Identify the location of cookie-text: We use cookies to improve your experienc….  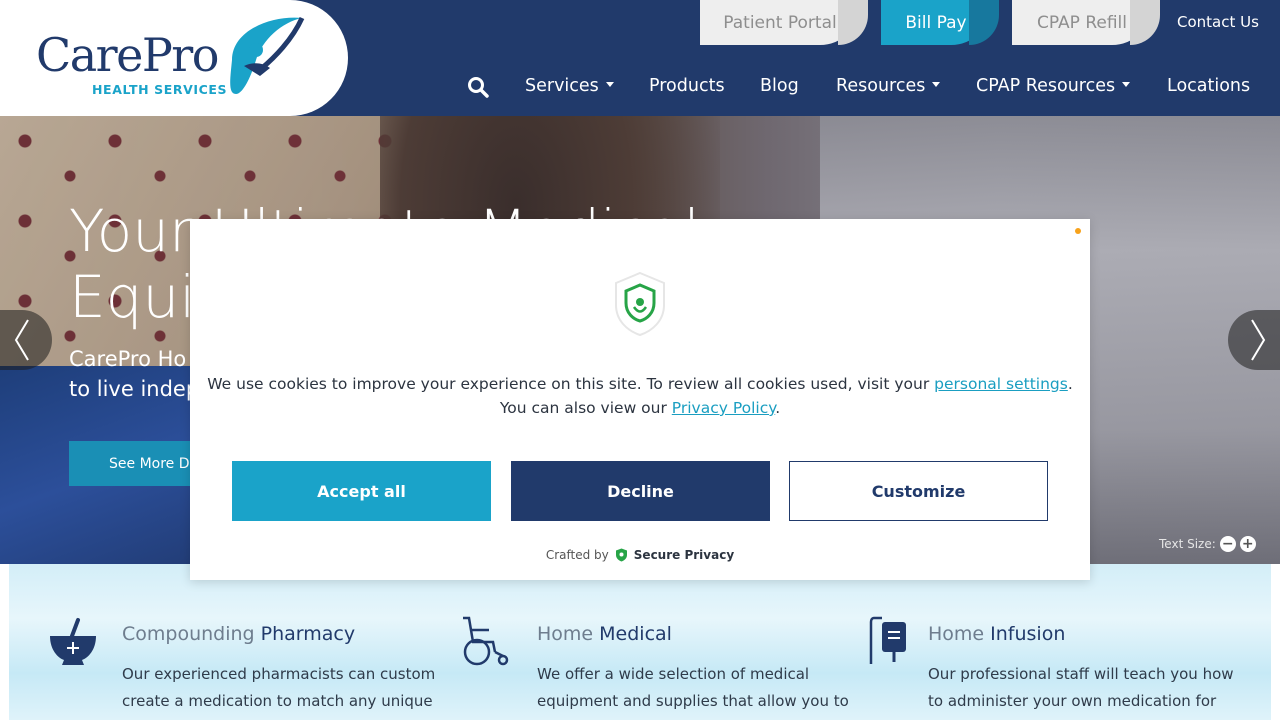
(571, 384).